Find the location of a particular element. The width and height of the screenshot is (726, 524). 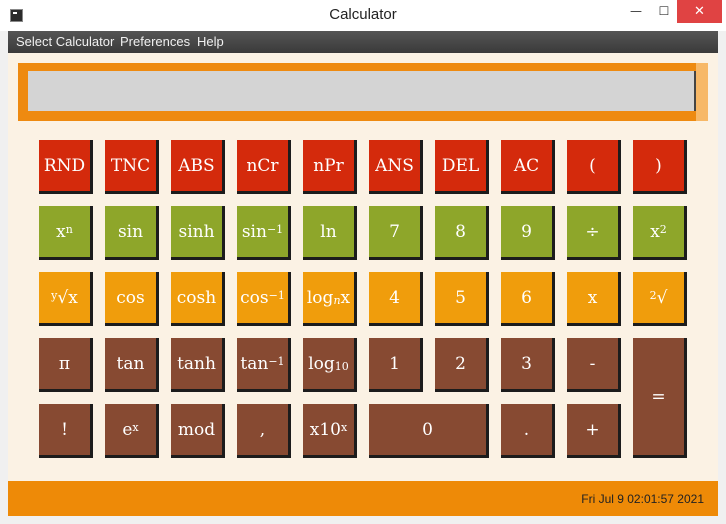

subtract-button: - is located at coordinates (594, 365).